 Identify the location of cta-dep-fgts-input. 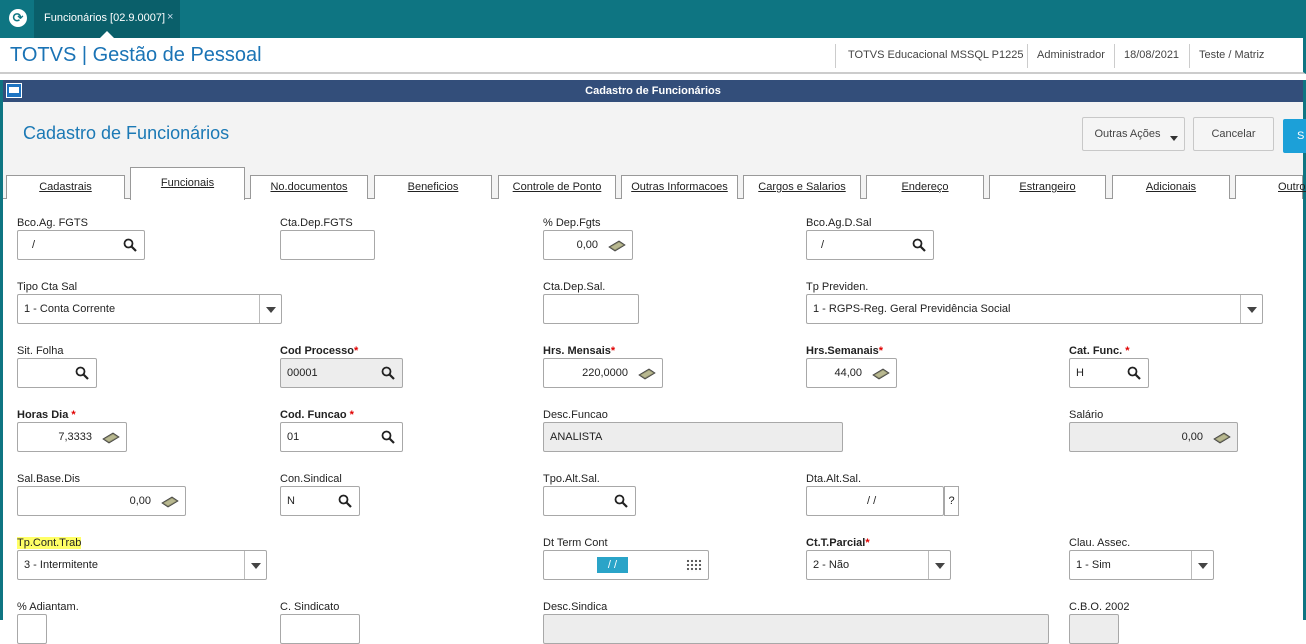
(327, 245).